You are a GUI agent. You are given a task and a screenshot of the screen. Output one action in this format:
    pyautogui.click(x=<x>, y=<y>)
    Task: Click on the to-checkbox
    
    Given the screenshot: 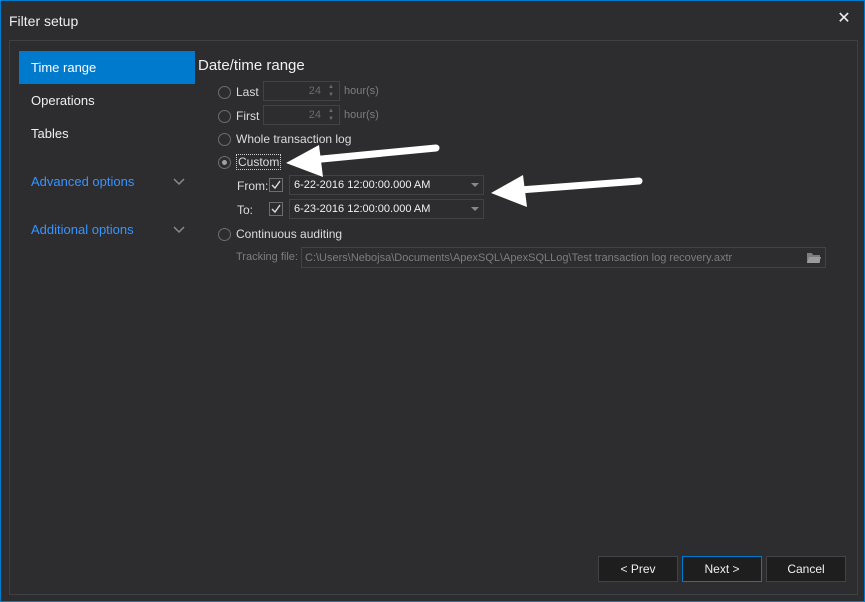 What is the action you would take?
    pyautogui.click(x=276, y=209)
    